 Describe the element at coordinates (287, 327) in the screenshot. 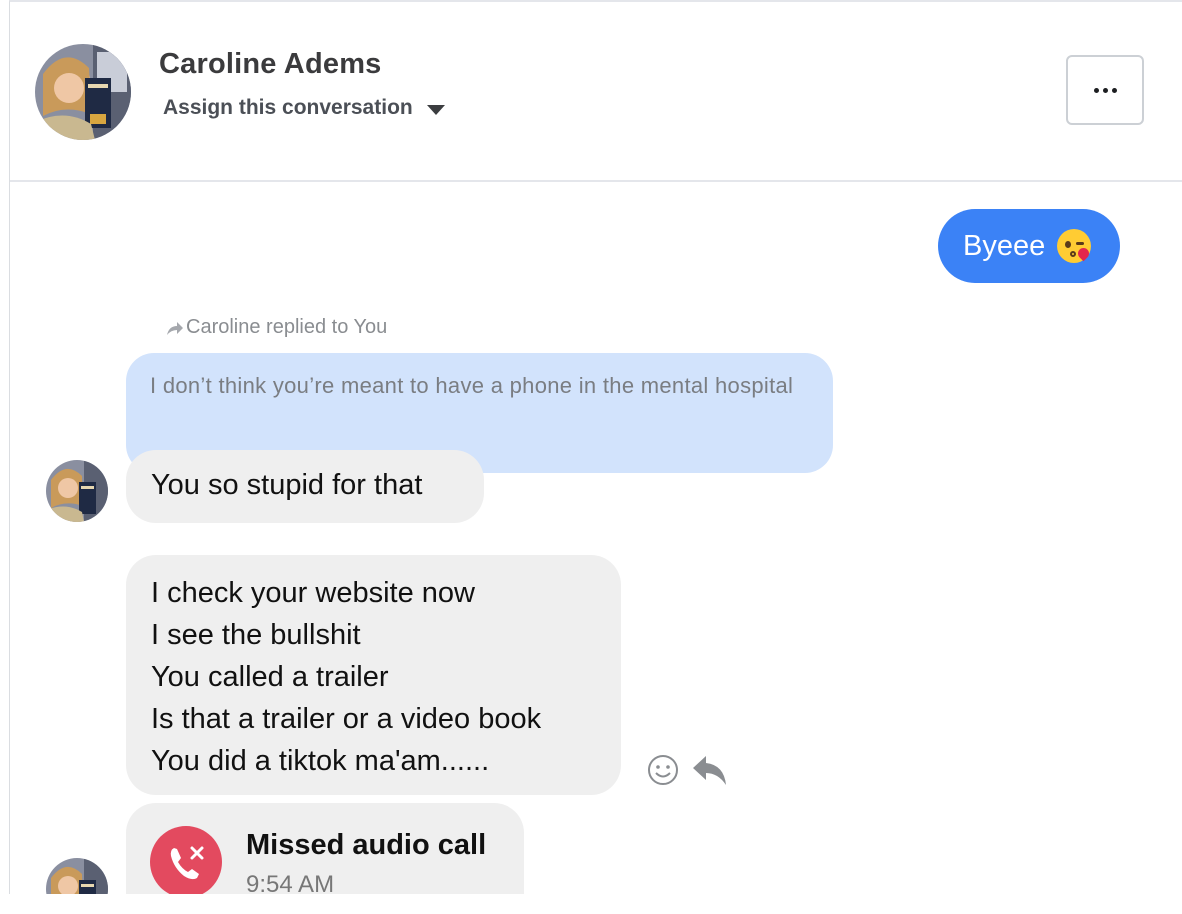

I see `reply-context-label: Caroline replied to You` at that location.